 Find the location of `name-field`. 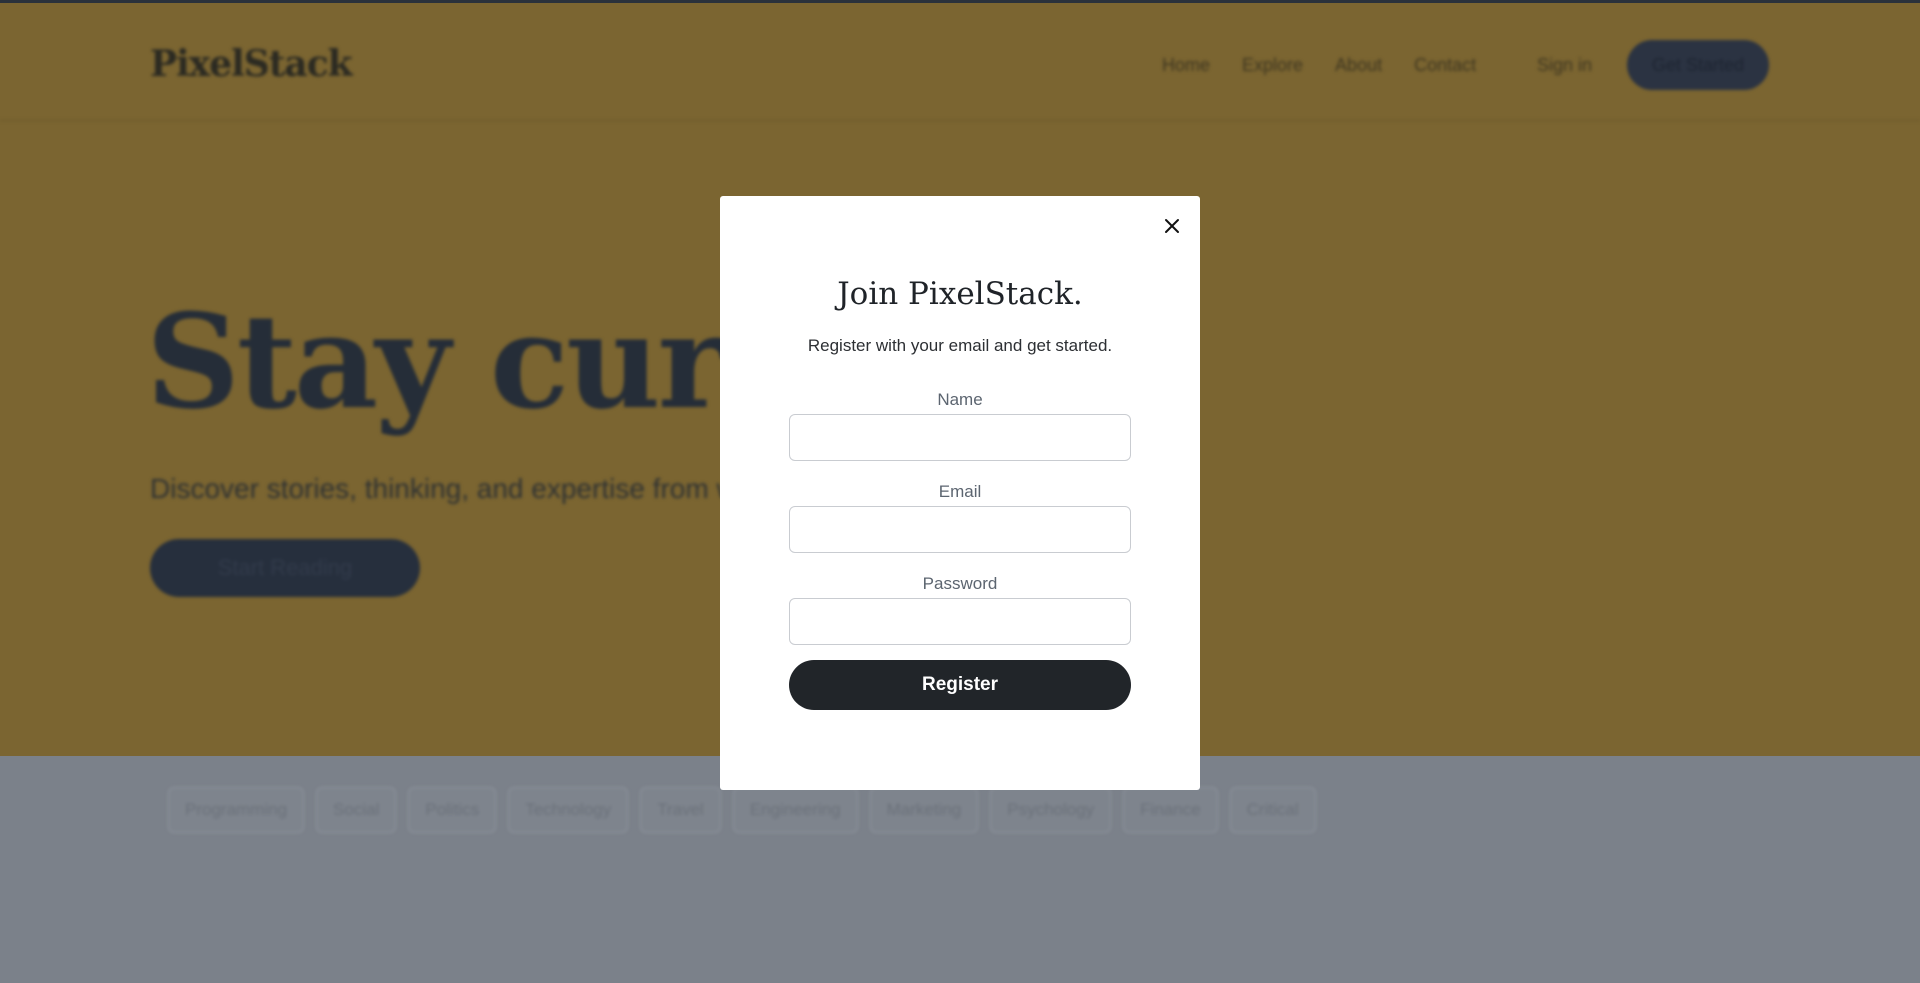

name-field is located at coordinates (960, 437).